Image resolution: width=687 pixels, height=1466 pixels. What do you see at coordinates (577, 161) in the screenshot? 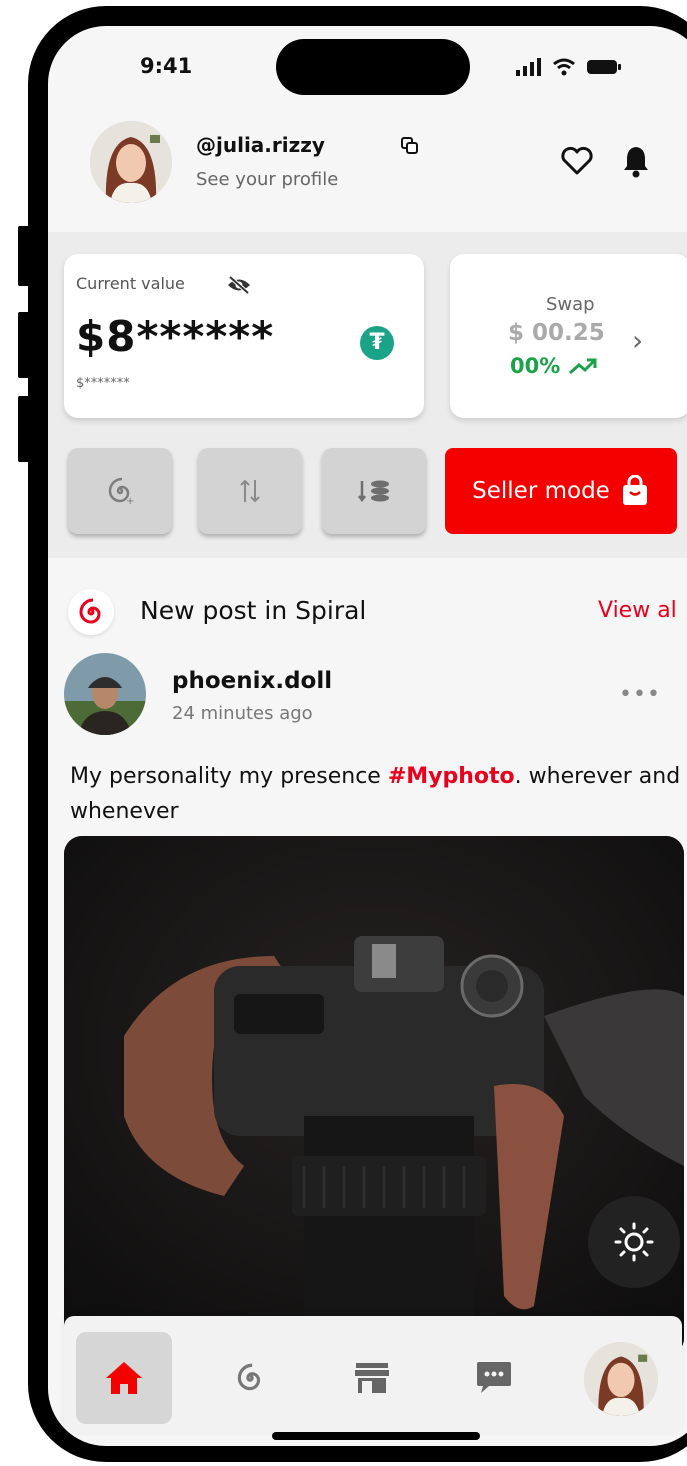
I see `heart-icon` at bounding box center [577, 161].